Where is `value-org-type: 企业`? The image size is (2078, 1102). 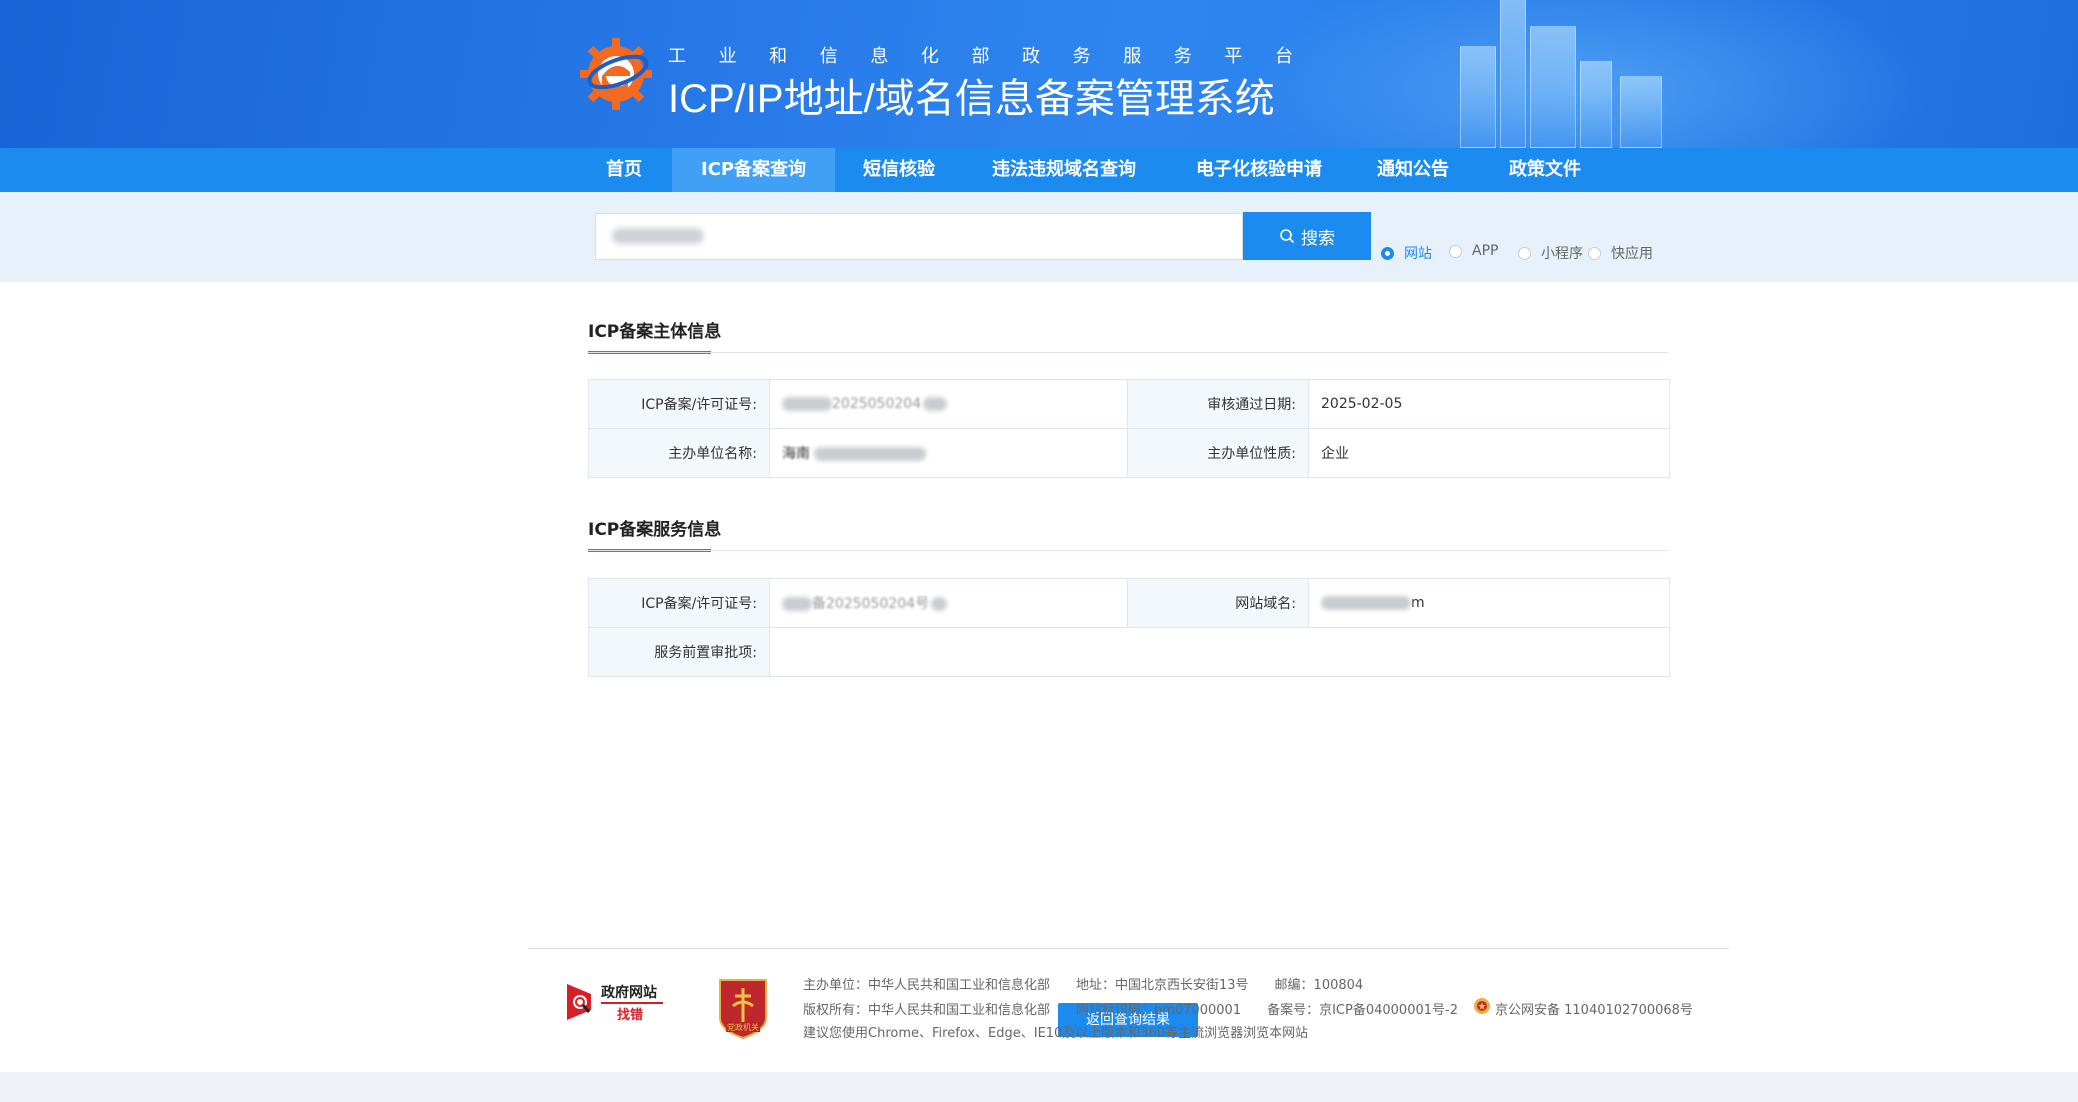
value-org-type: 企业 is located at coordinates (1489, 453).